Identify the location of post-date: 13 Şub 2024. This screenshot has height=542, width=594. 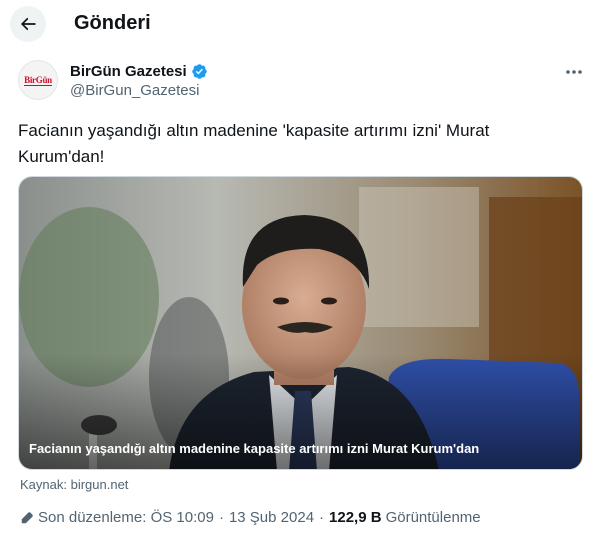
(271, 517).